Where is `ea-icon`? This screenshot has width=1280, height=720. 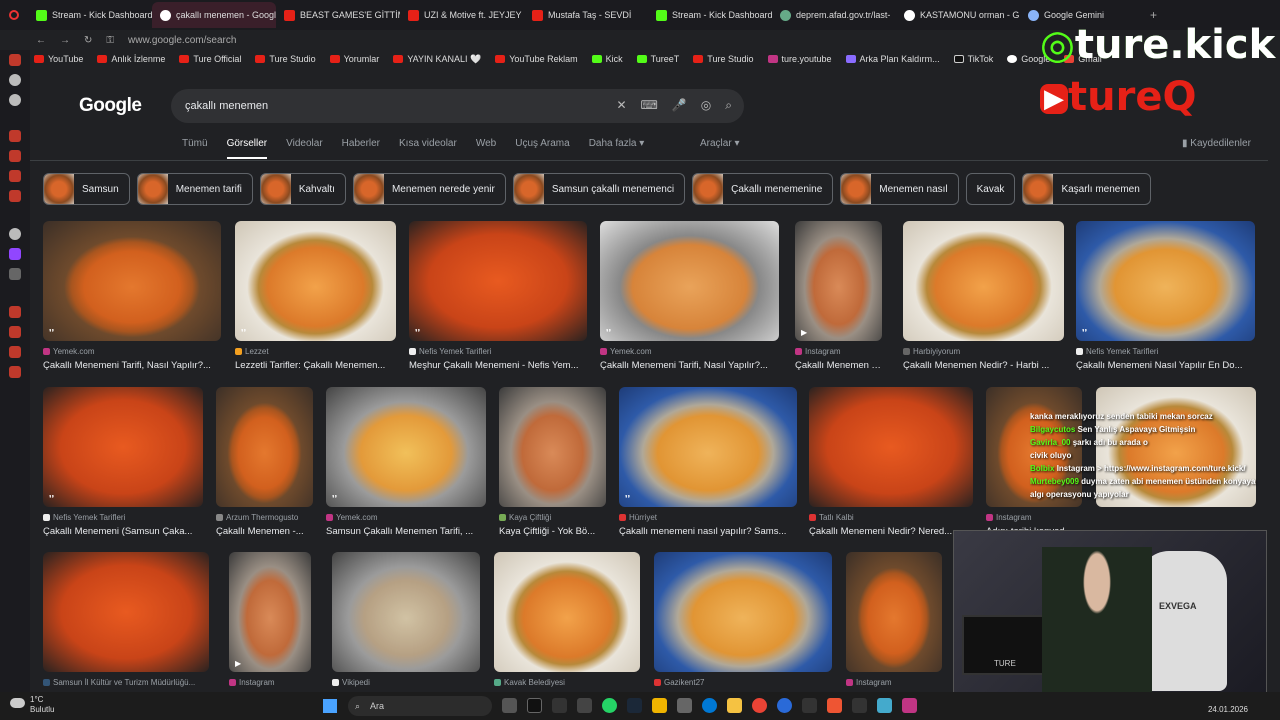
ea-icon is located at coordinates (834, 705).